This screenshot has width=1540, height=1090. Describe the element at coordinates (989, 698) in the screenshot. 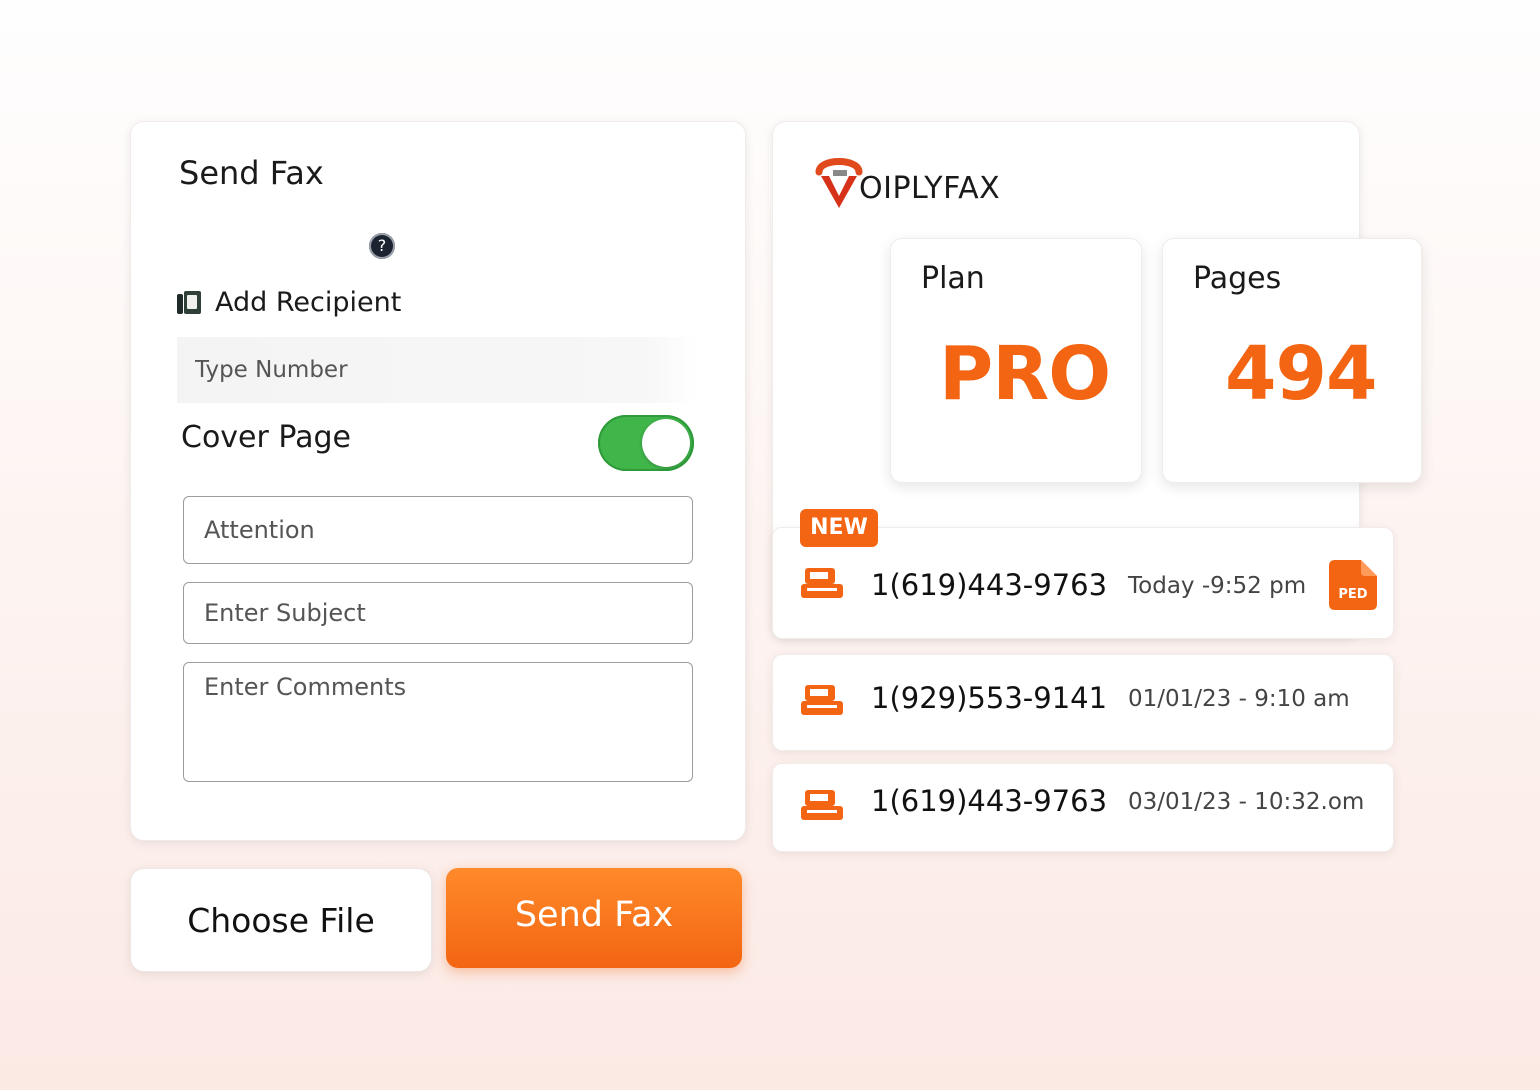

I see `fax-number: 1(929)553-9141` at that location.